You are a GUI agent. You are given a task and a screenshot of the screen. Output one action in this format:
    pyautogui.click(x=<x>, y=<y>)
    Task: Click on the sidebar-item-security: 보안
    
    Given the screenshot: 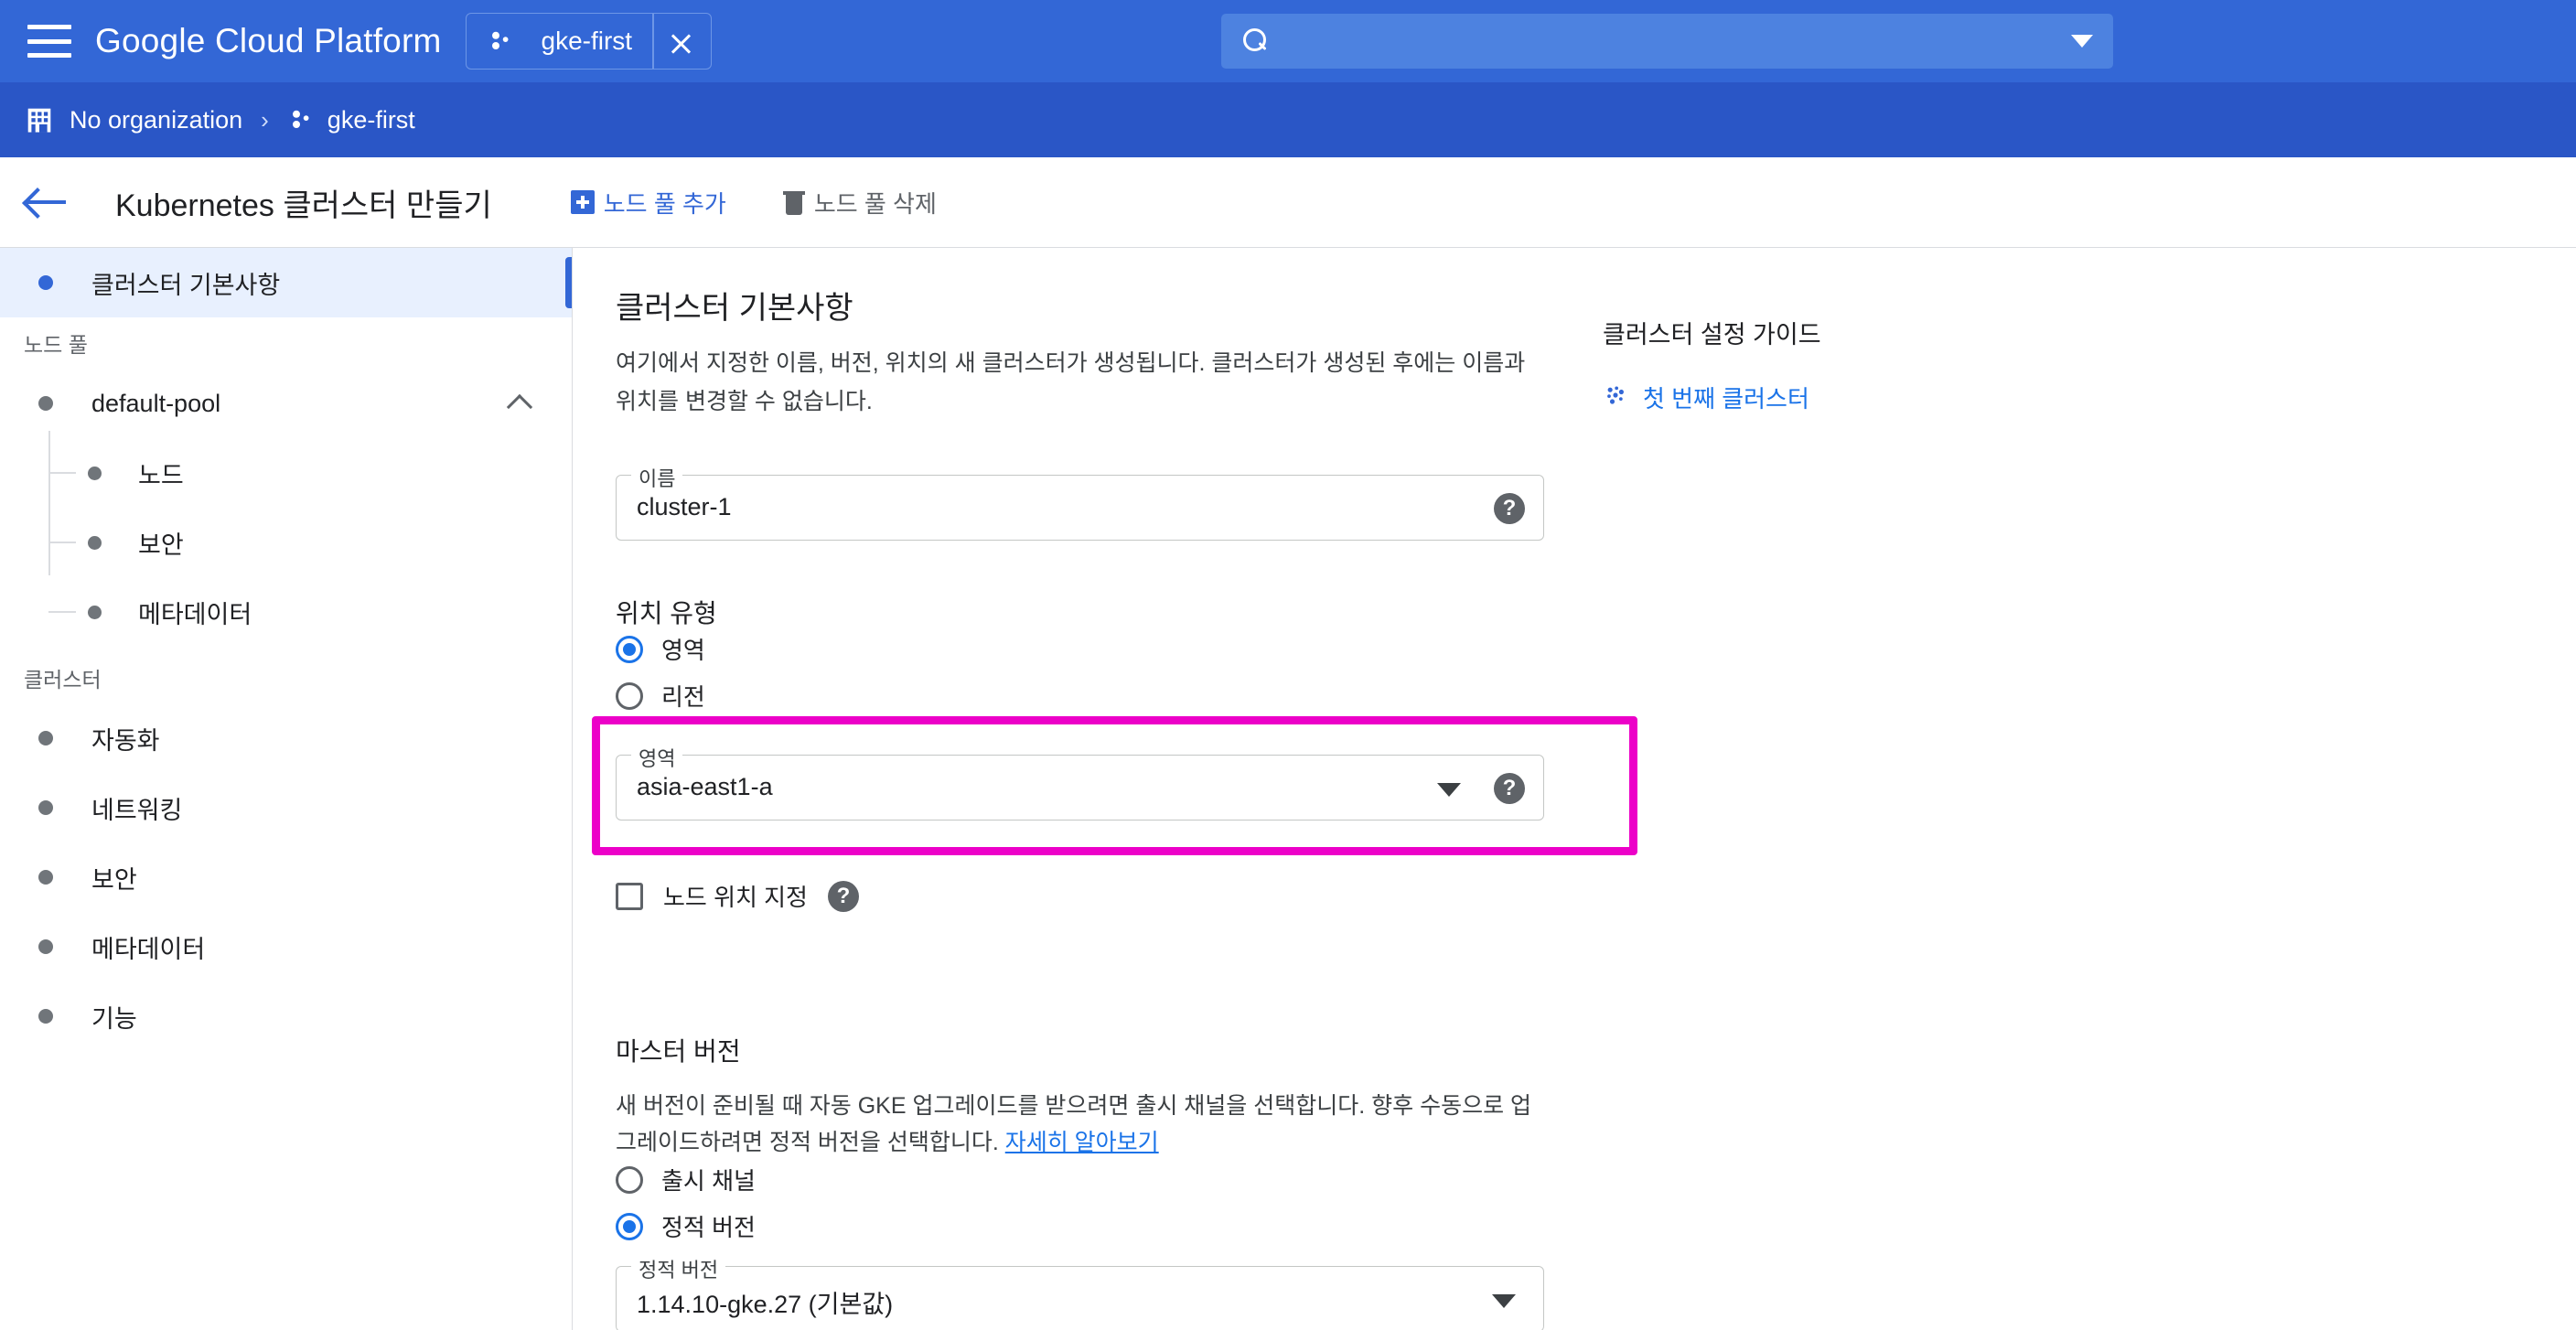 What is the action you would take?
    pyautogui.click(x=286, y=877)
    